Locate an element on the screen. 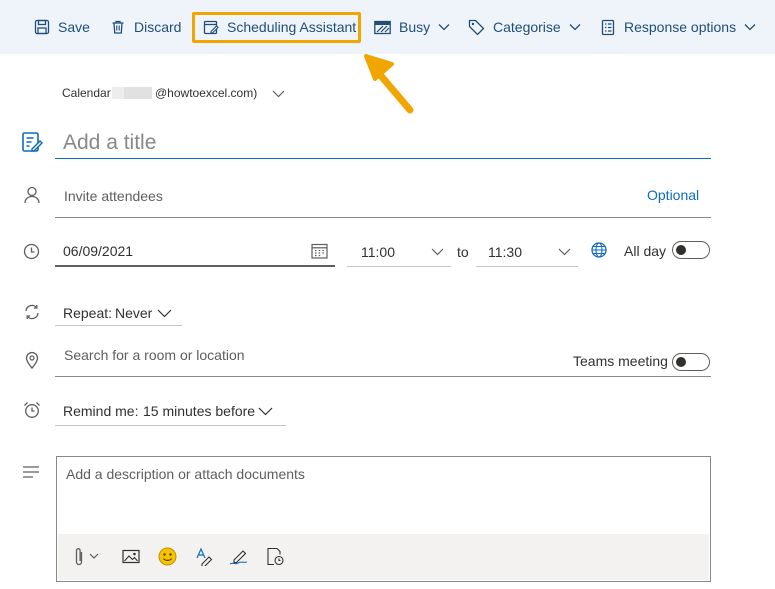 Image resolution: width=775 pixels, height=589 pixels. scheduling-assistant-icon is located at coordinates (211, 27).